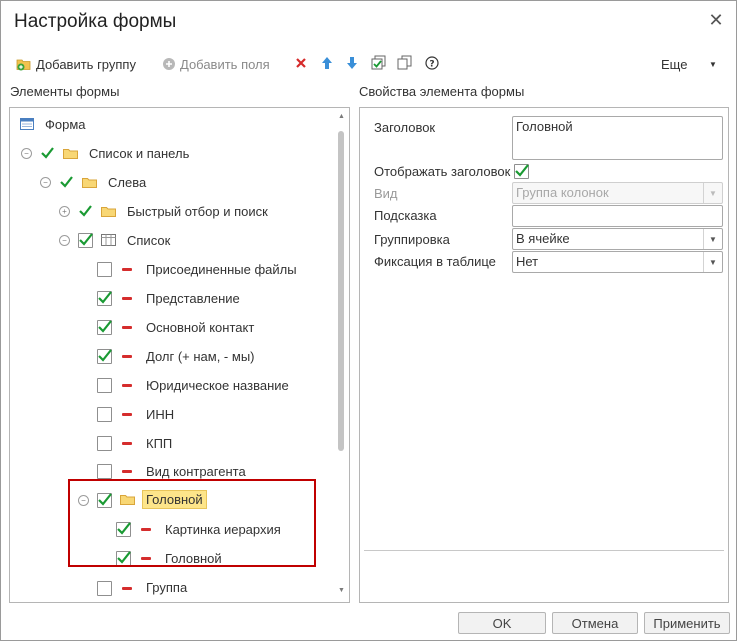  I want to click on tree-item-form: Форма, so click(65, 124).